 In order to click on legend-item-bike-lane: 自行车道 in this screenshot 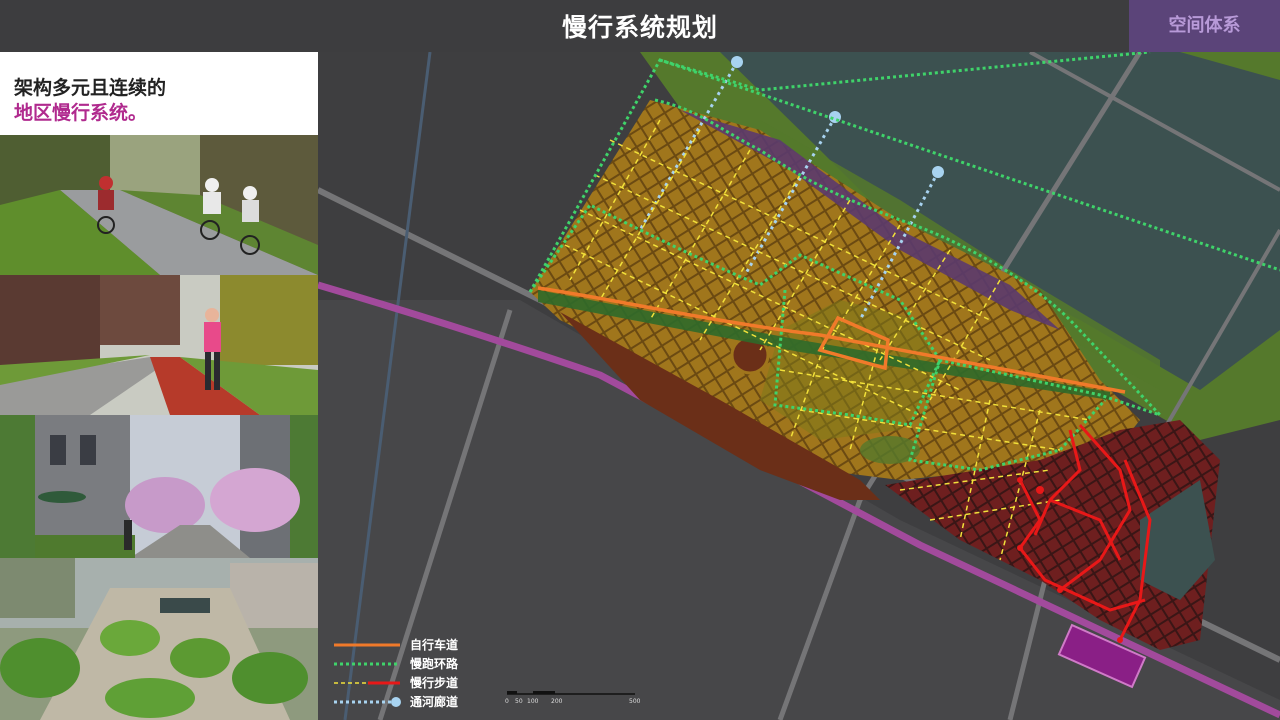, I will do `click(412, 645)`.